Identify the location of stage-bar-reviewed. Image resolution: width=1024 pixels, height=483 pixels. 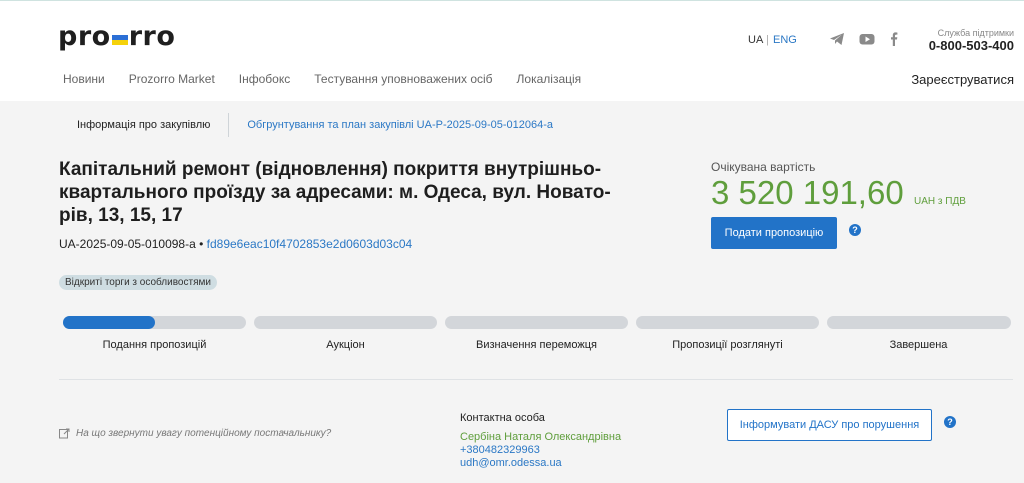
(727, 322).